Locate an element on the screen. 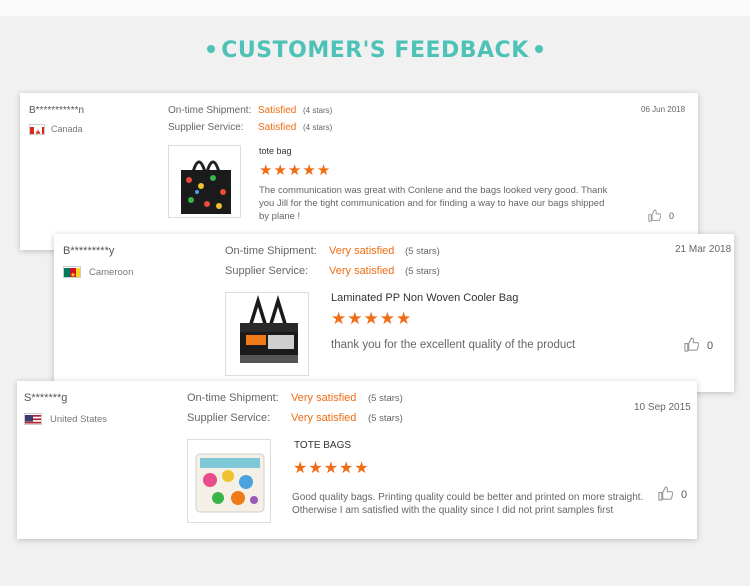  heading-text: CUSTOMER'S FEEDBACK is located at coordinates (375, 50).